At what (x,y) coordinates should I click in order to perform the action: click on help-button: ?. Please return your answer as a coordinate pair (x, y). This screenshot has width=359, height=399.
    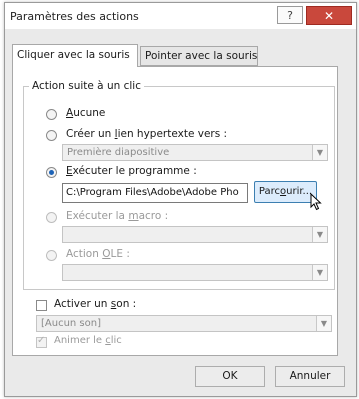
    Looking at the image, I should click on (290, 15).